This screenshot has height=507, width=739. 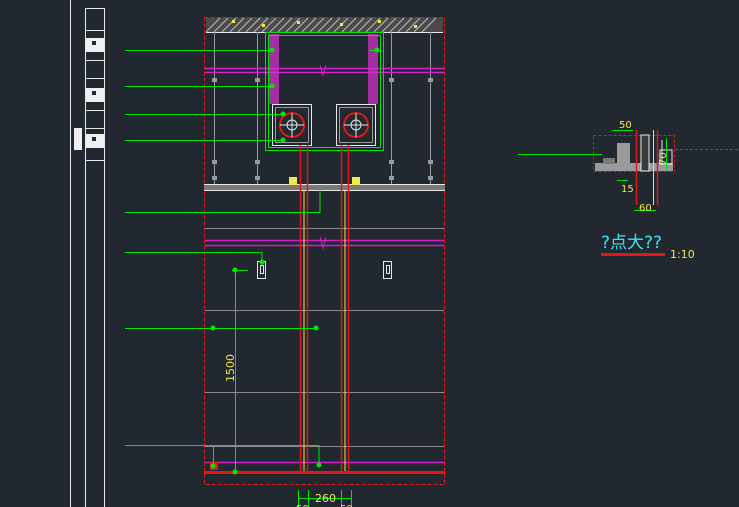 I want to click on dim-vertical-1500: 1500, so click(x=230, y=368).